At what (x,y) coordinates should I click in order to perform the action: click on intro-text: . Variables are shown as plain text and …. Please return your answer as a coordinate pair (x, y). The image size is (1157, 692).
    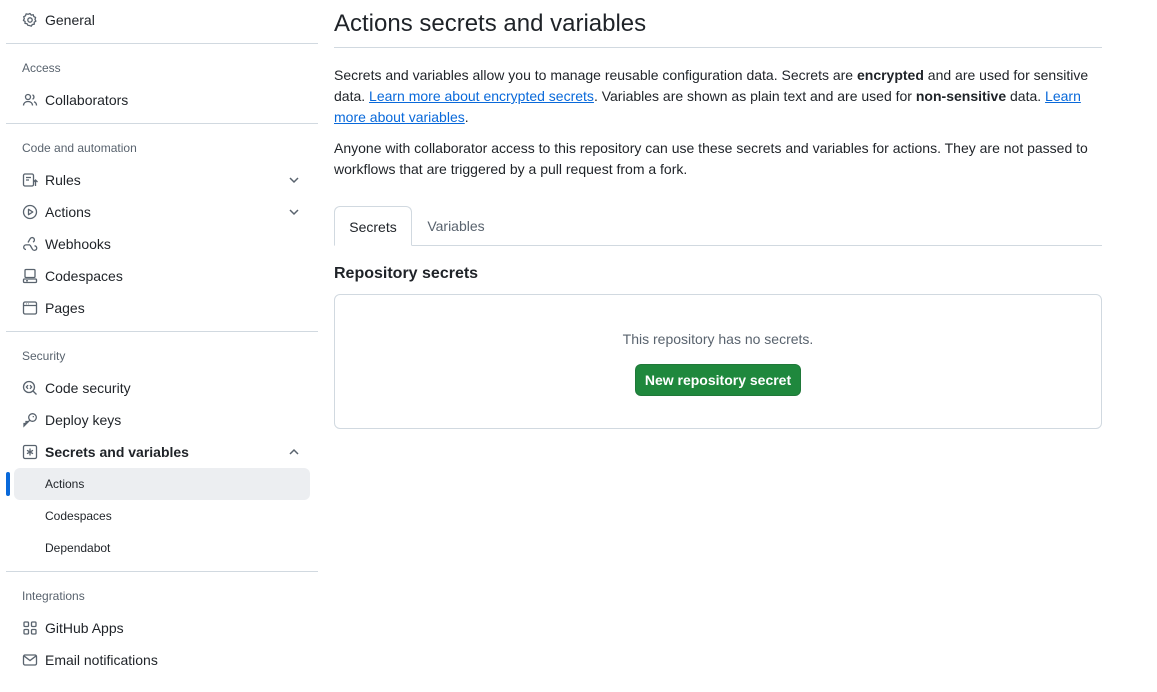
    Looking at the image, I should click on (754, 96).